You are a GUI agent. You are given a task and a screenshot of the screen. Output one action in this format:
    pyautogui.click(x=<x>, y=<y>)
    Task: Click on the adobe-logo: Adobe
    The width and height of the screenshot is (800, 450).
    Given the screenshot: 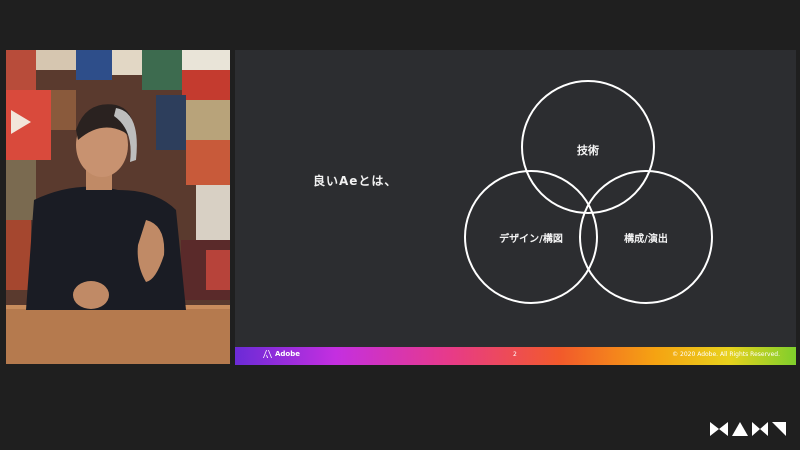 What is the action you would take?
    pyautogui.click(x=281, y=354)
    